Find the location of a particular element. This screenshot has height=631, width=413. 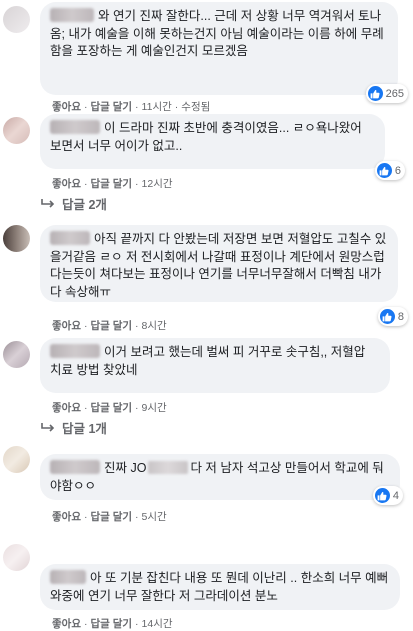

comment-bubble: 이거 보려고 했는데 벌써 피 거꾸로 솟구침,, 저혈압 치료 방법 찾았네 is located at coordinates (215, 365).